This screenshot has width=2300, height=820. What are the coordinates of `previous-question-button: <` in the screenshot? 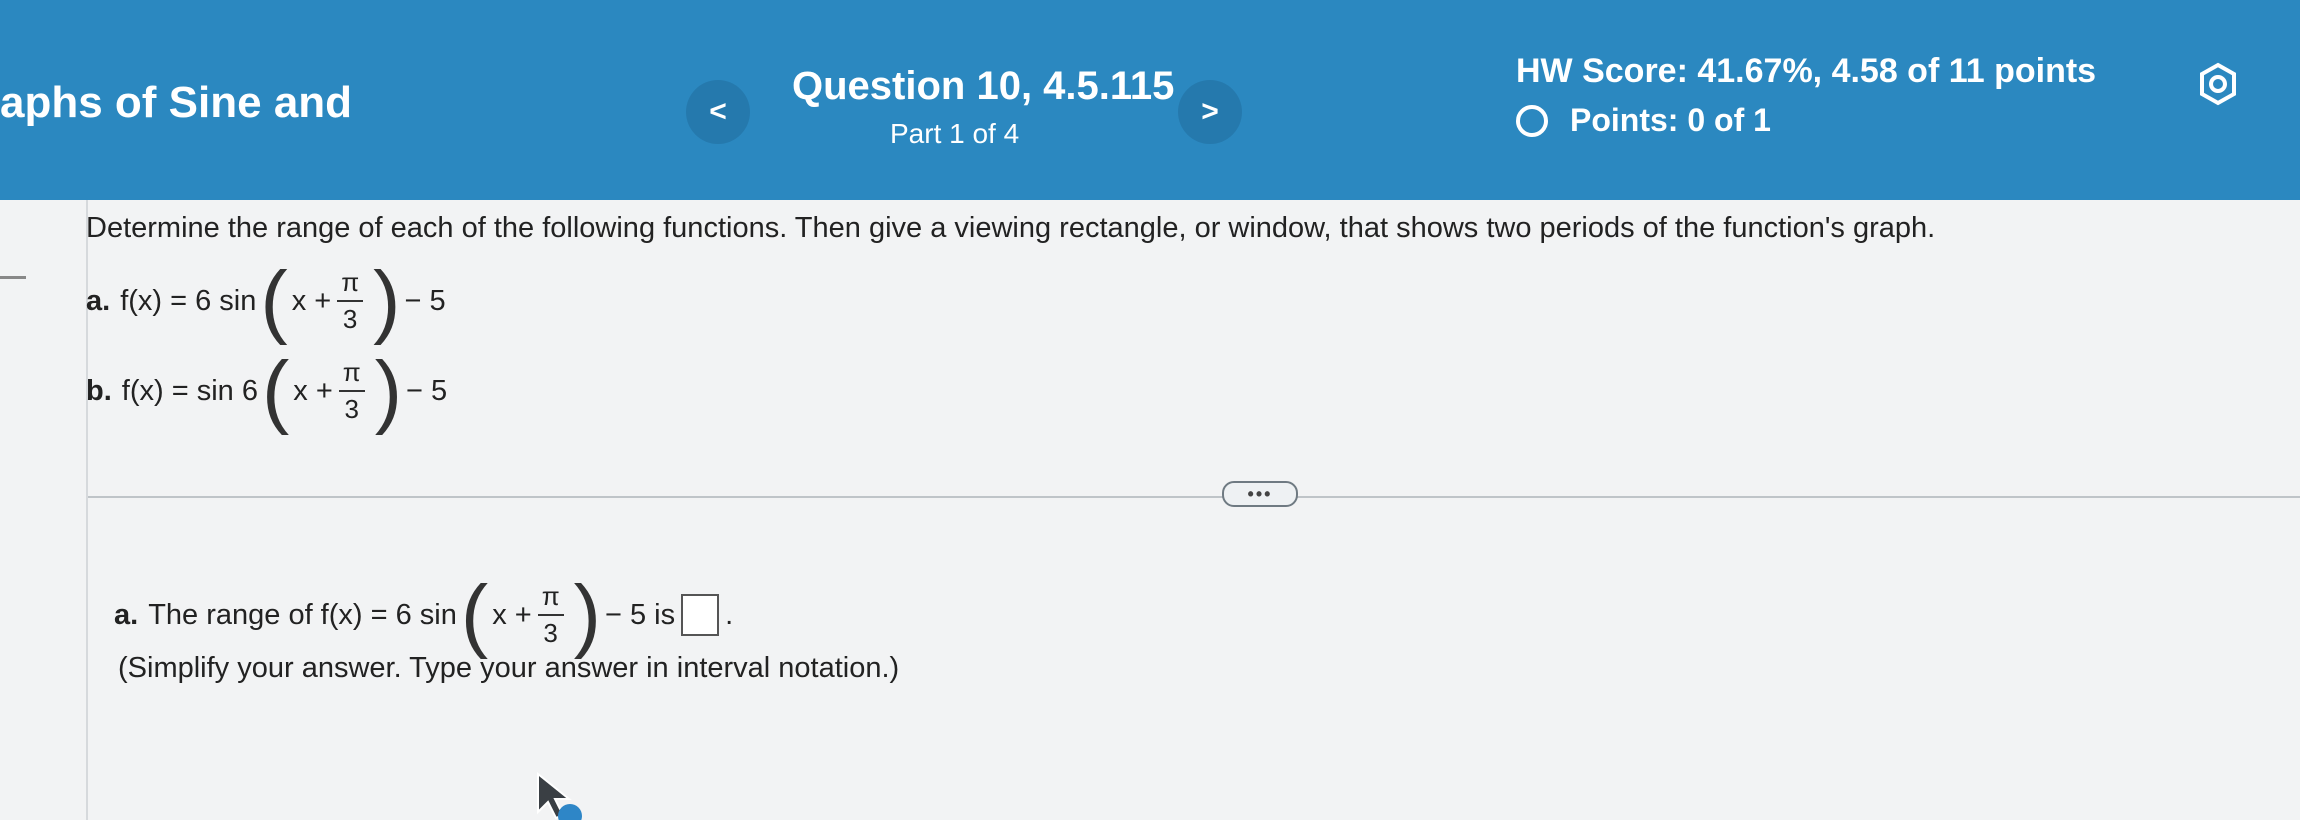 It's located at (718, 112).